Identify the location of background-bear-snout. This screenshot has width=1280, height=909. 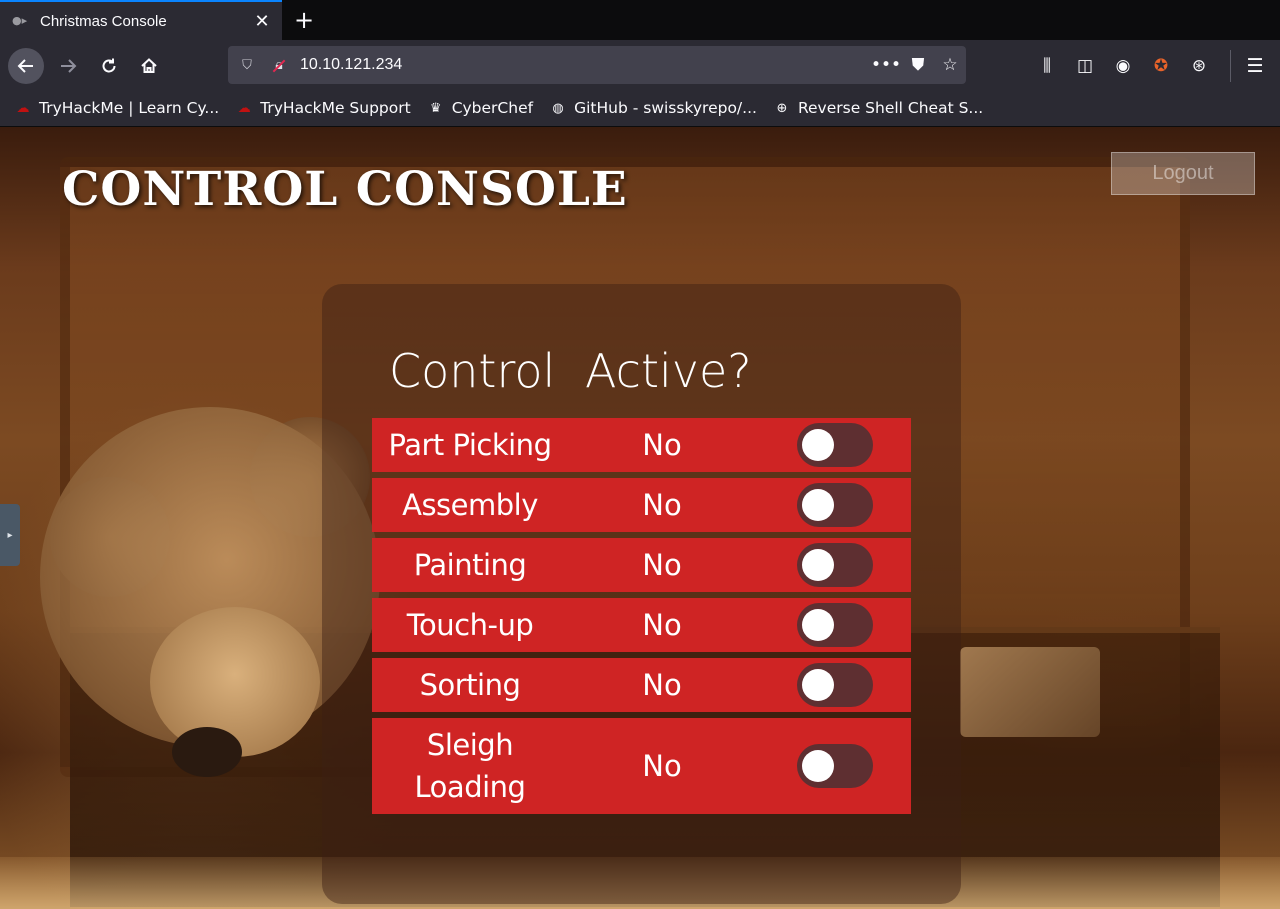
(235, 682).